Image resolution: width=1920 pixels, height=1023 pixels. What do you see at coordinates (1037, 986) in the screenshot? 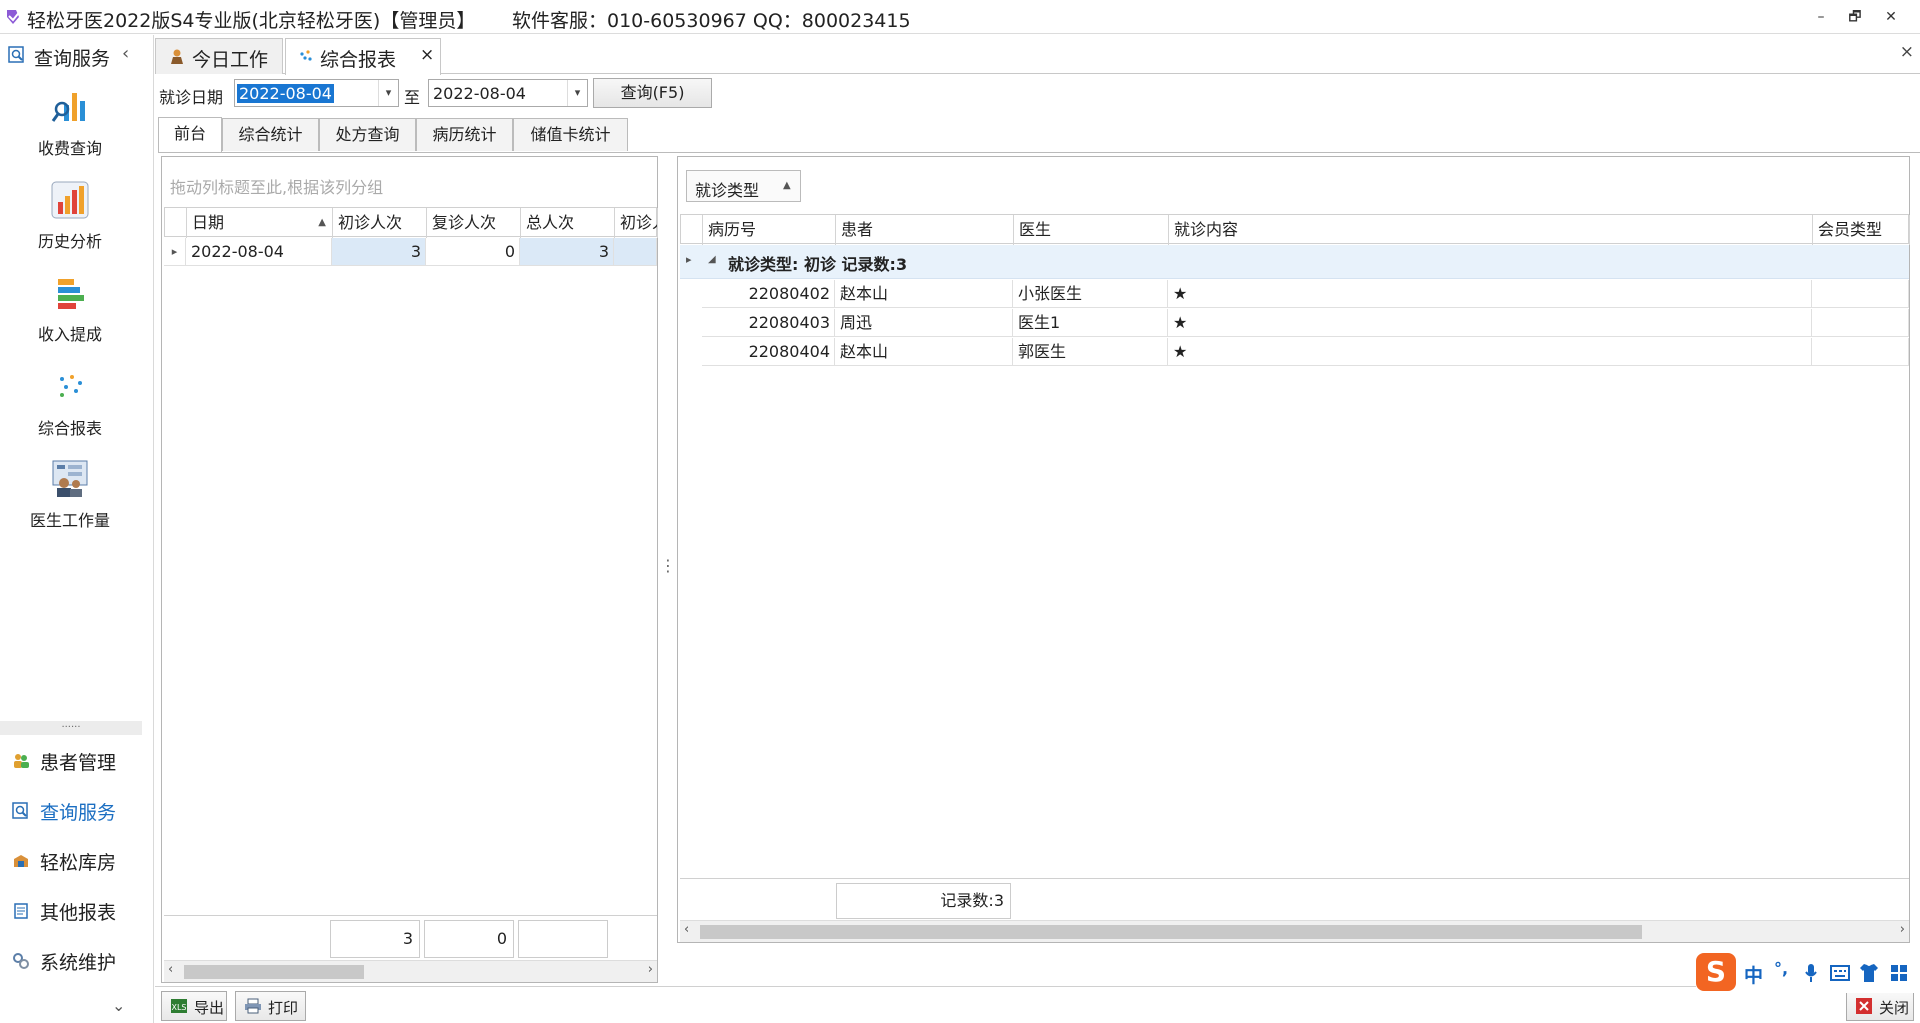
I see `bottom-bar-divider` at bounding box center [1037, 986].